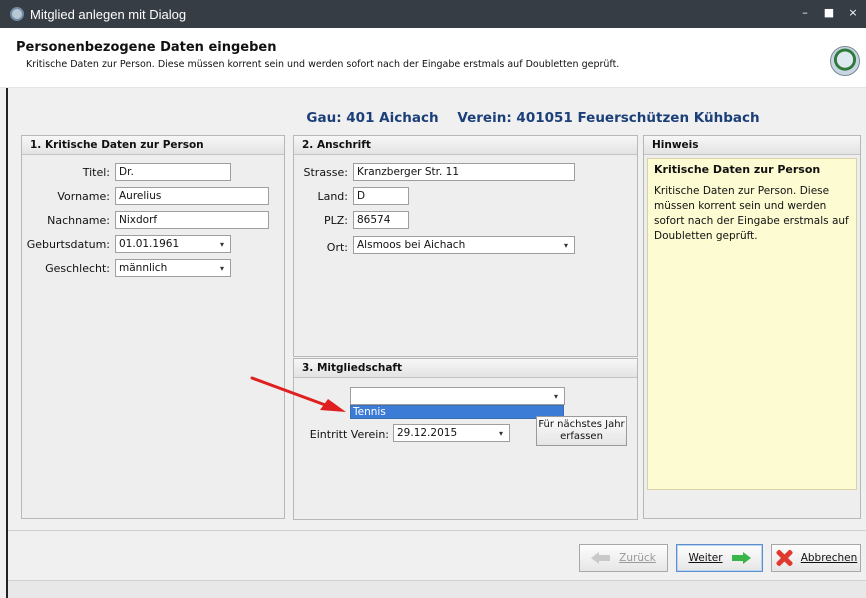 The height and width of the screenshot is (598, 866). Describe the element at coordinates (433, 14) in the screenshot. I see `window-titlebar: Mitglied anlegen mit Dialog – ■ ×` at that location.